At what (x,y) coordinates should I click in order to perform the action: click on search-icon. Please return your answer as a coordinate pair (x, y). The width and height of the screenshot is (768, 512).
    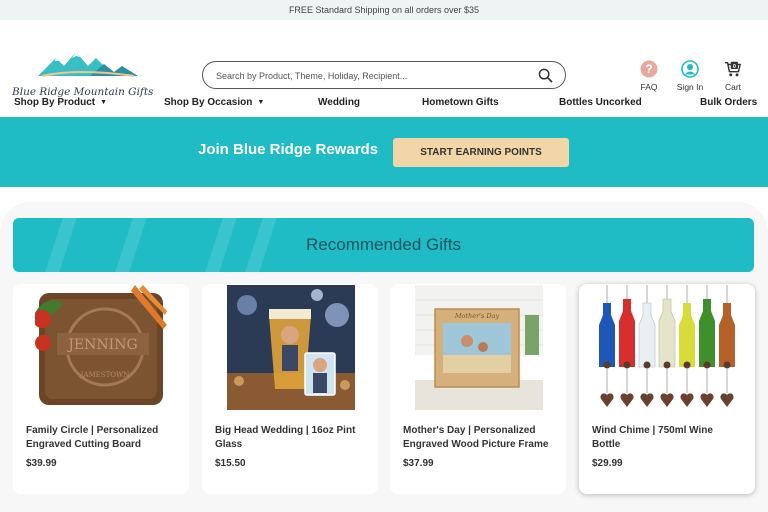
    Looking at the image, I should click on (545, 75).